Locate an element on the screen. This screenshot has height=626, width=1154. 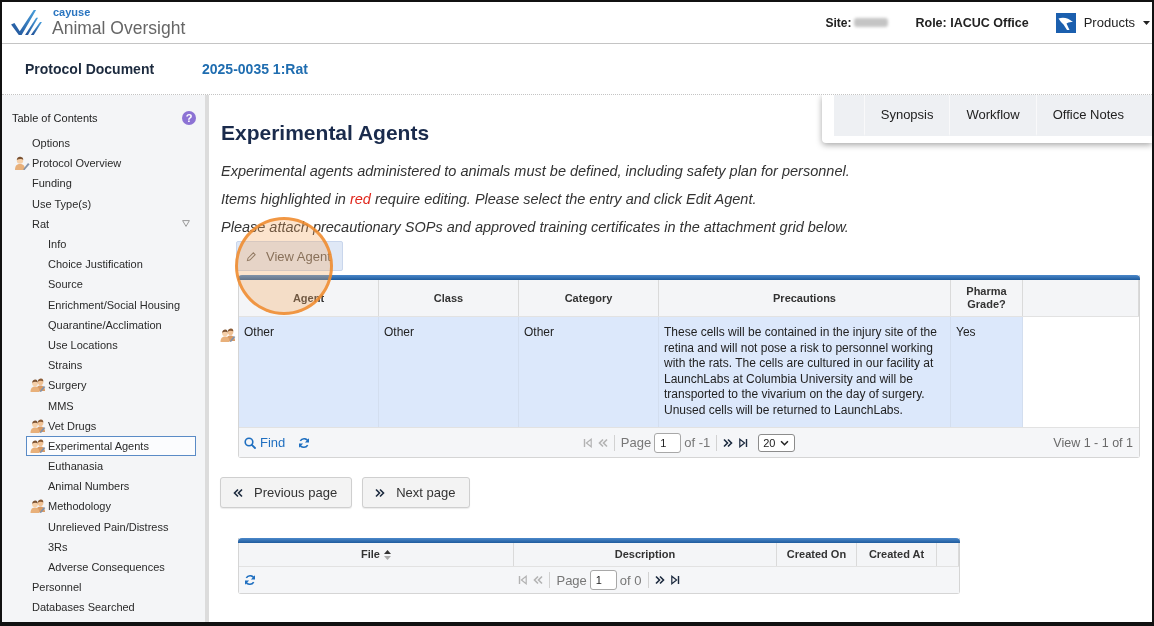
toc-item: 3Rs is located at coordinates (111, 546).